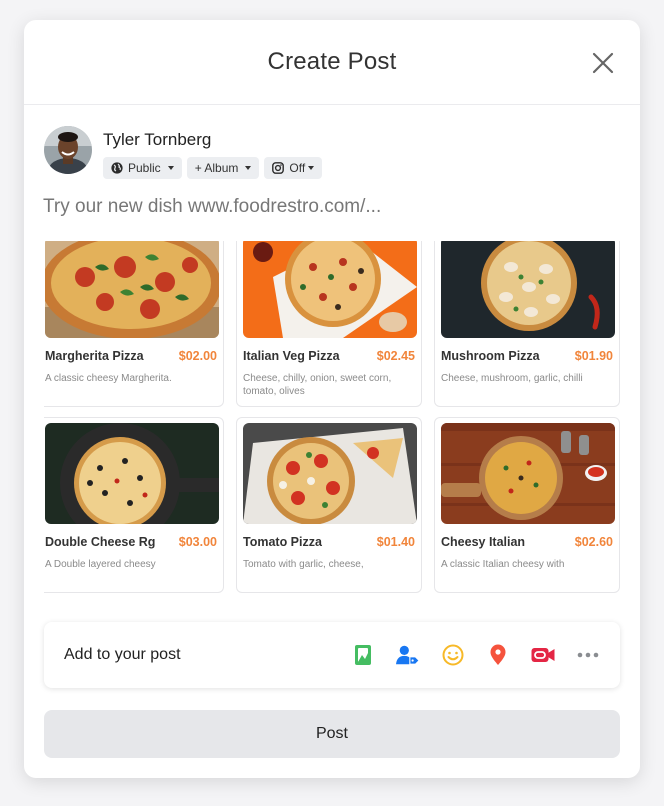  Describe the element at coordinates (593, 356) in the screenshot. I see `menu-item-price: $01.90` at that location.